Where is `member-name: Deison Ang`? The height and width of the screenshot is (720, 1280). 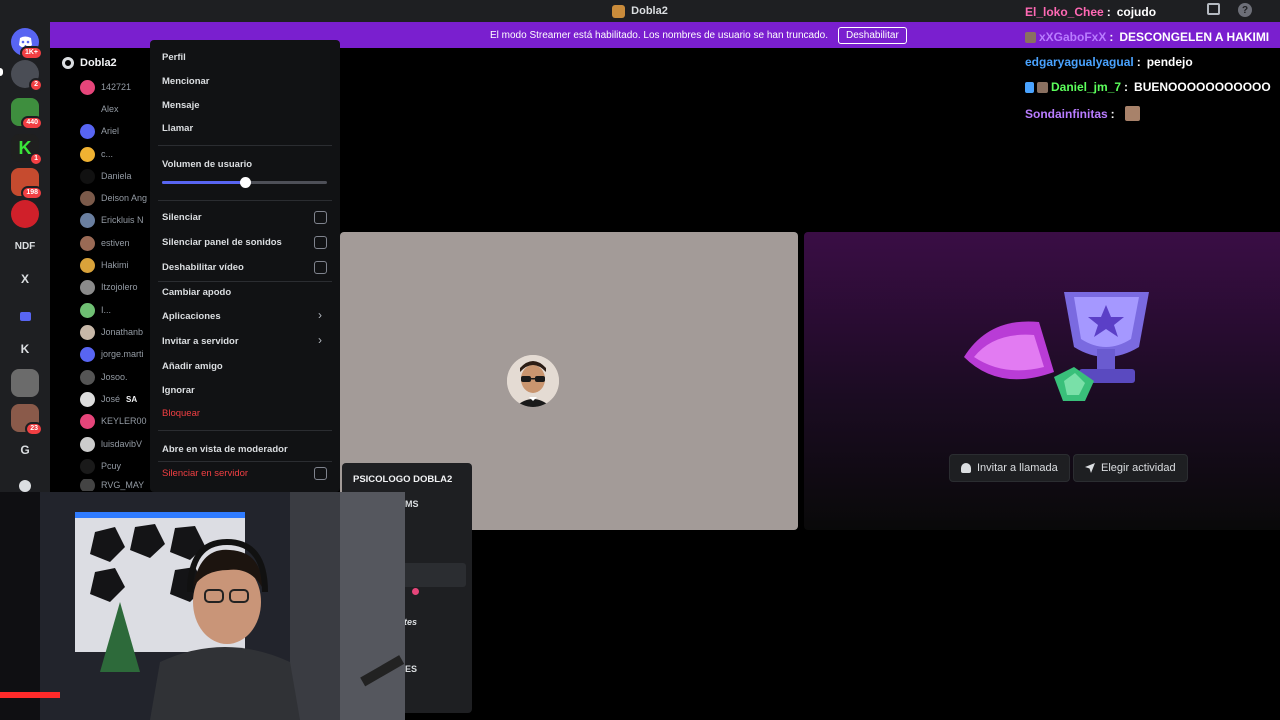 member-name: Deison Ang is located at coordinates (124, 198).